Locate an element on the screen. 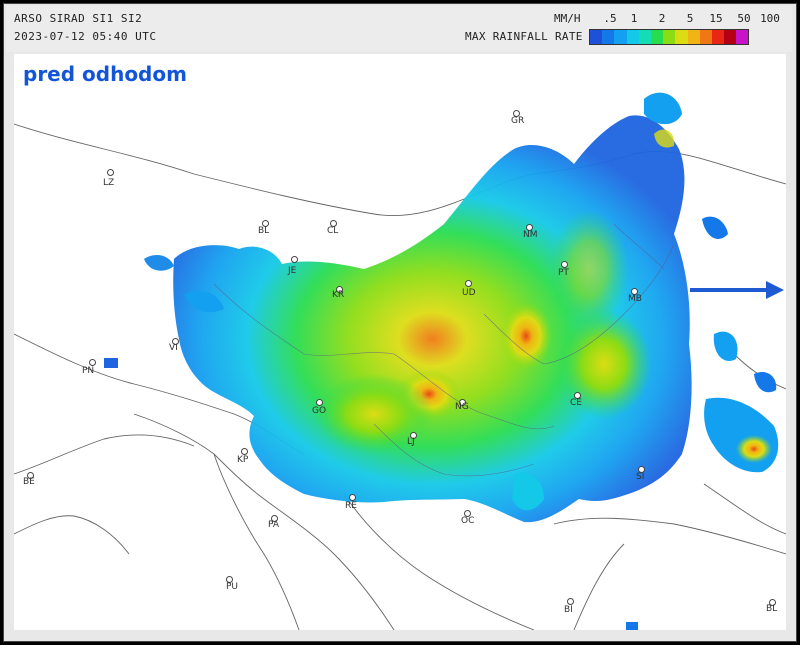  city-label: PT is located at coordinates (563, 273).